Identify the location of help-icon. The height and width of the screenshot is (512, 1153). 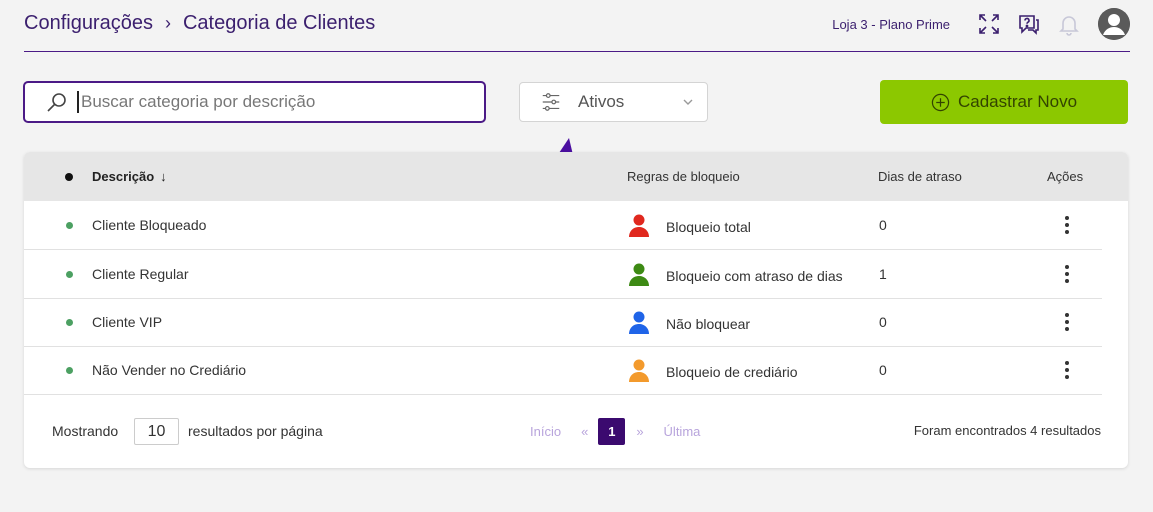
(1029, 24).